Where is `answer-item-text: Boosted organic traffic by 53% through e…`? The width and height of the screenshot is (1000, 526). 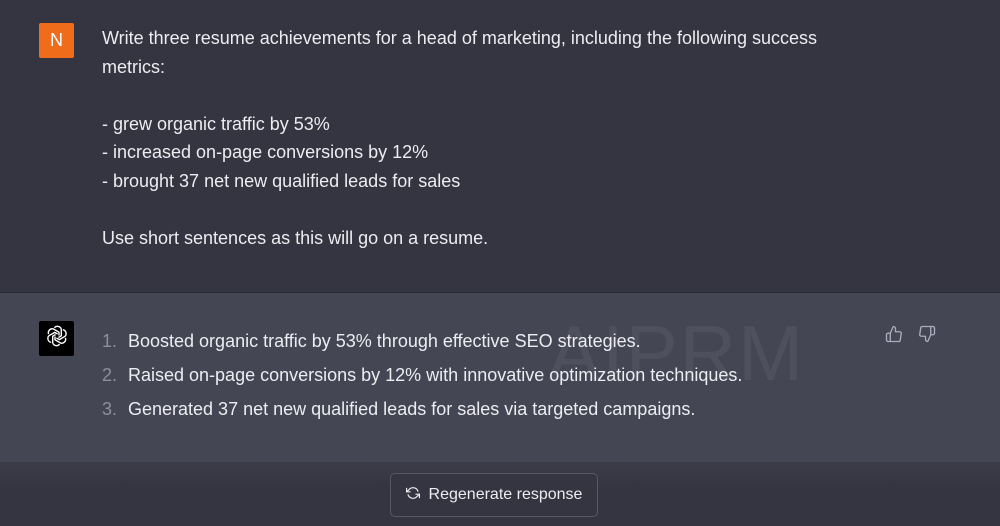 answer-item-text: Boosted organic traffic by 53% through e… is located at coordinates (384, 341).